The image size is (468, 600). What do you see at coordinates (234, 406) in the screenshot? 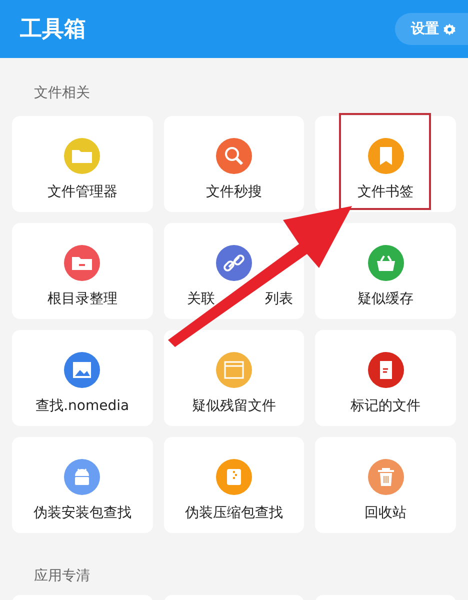
I see `tile-label: 疑似残留文件` at bounding box center [234, 406].